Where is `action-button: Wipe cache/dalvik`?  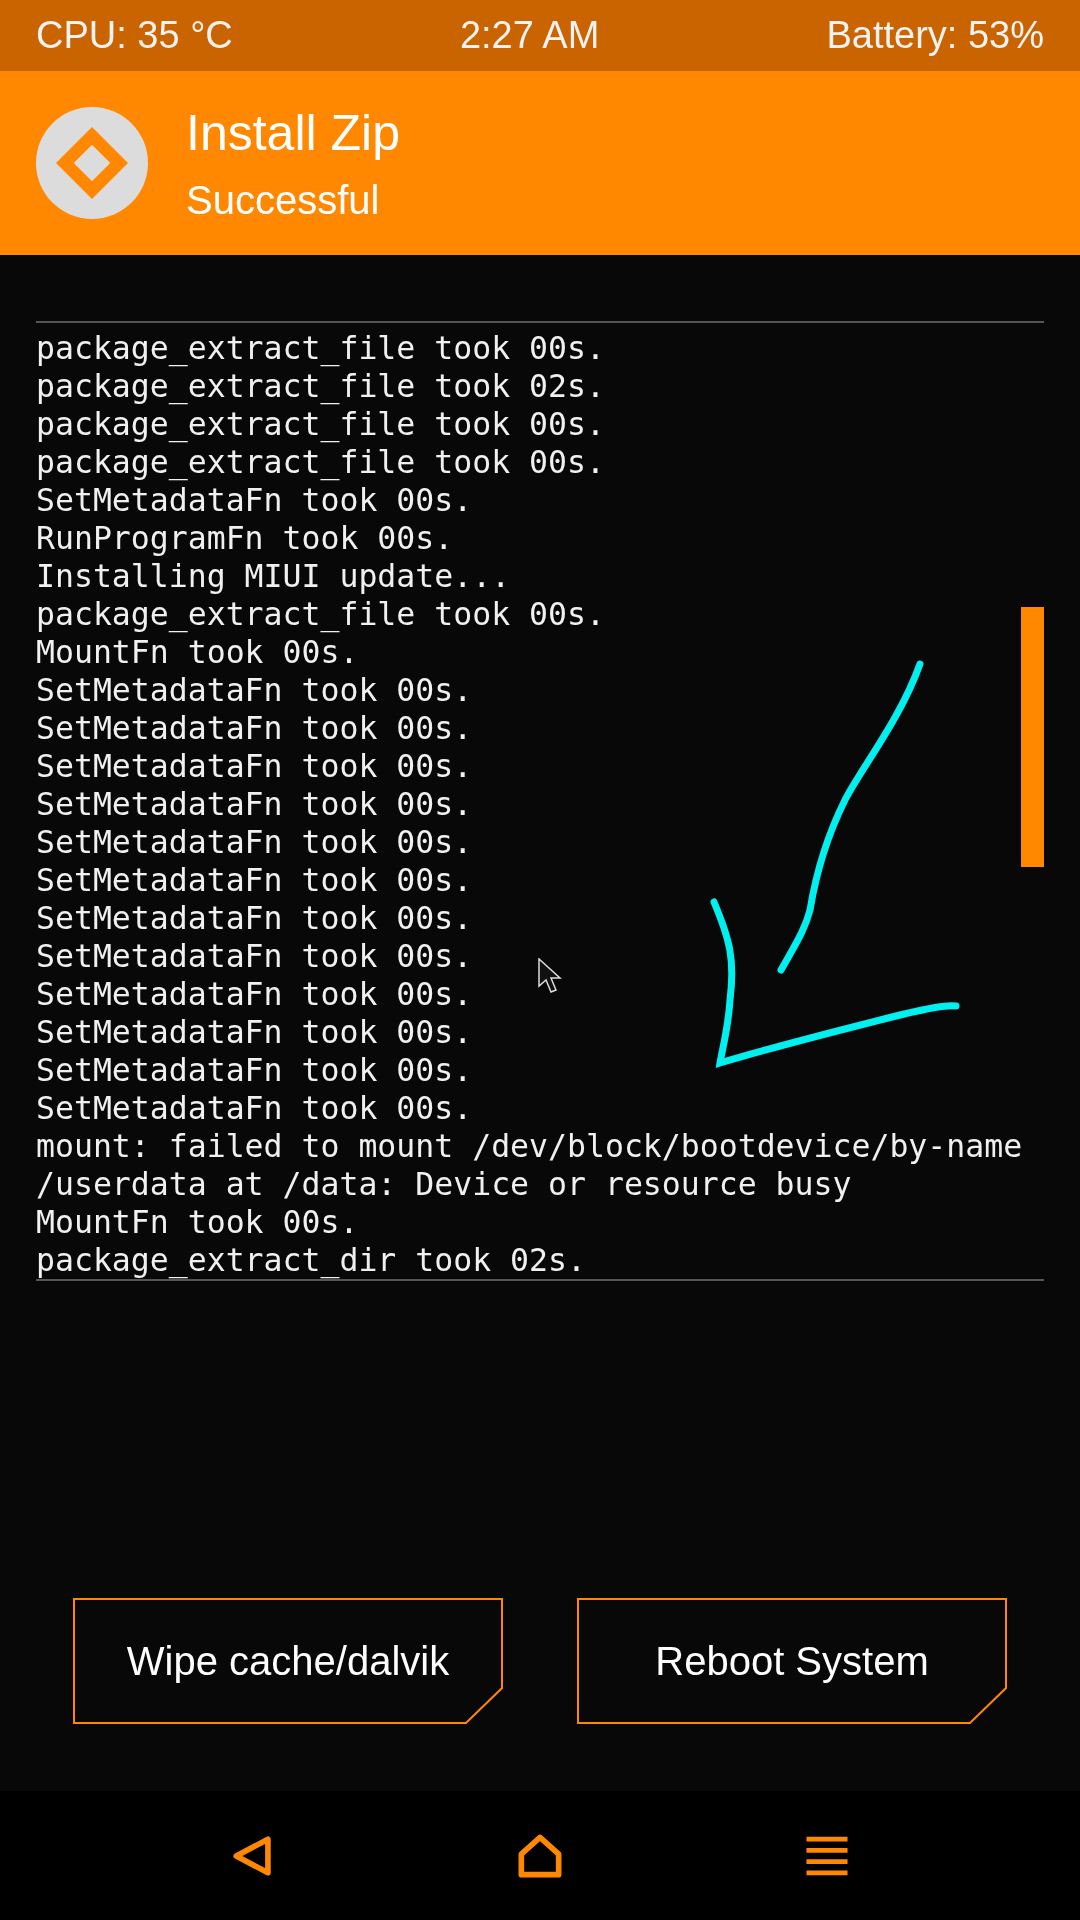
action-button: Wipe cache/dalvik is located at coordinates (288, 1661).